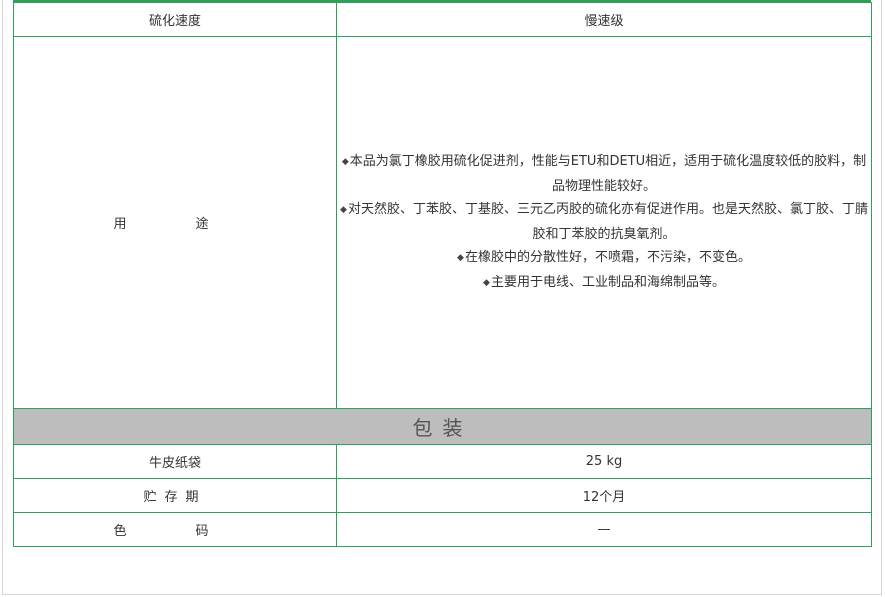 The width and height of the screenshot is (885, 597). I want to click on row-value: 12个月, so click(604, 495).